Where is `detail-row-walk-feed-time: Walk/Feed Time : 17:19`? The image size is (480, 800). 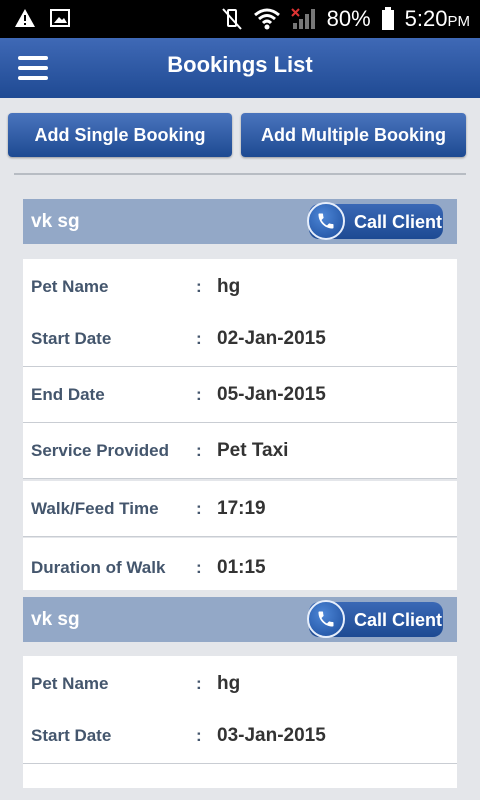 detail-row-walk-feed-time: Walk/Feed Time : 17:19 is located at coordinates (240, 509).